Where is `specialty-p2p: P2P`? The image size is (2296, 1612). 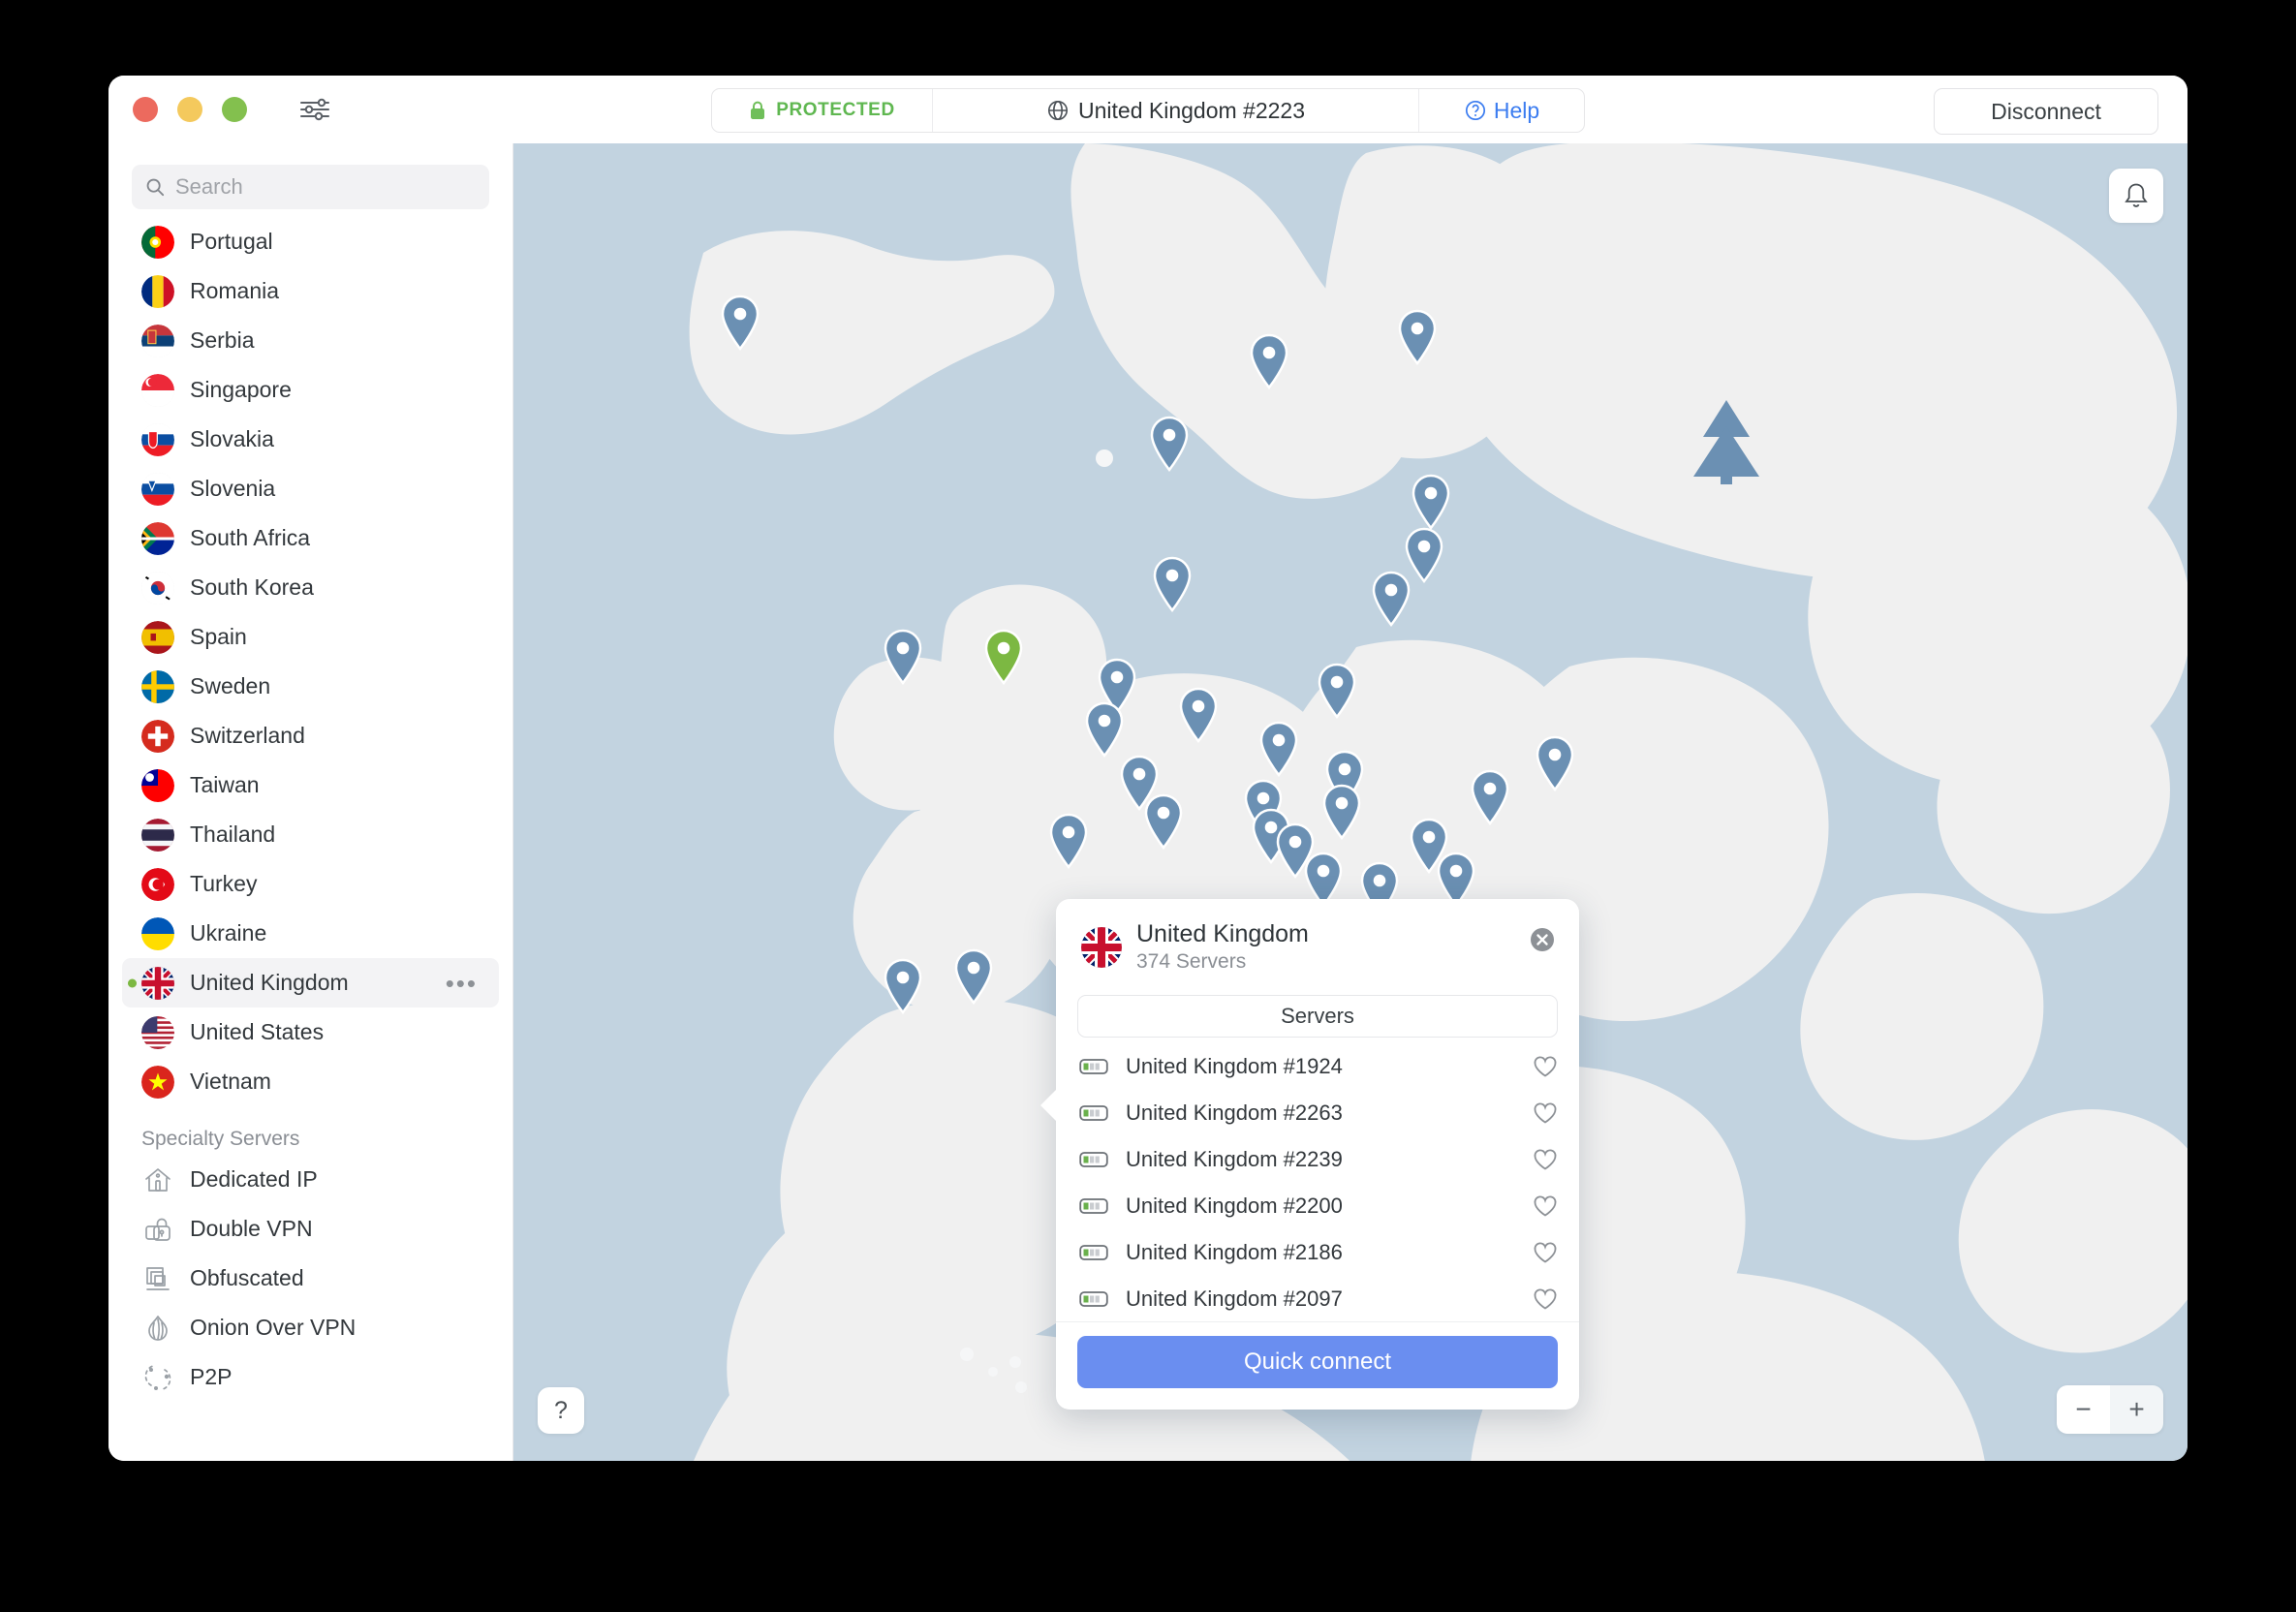
specialty-p2p: P2P is located at coordinates (310, 1377).